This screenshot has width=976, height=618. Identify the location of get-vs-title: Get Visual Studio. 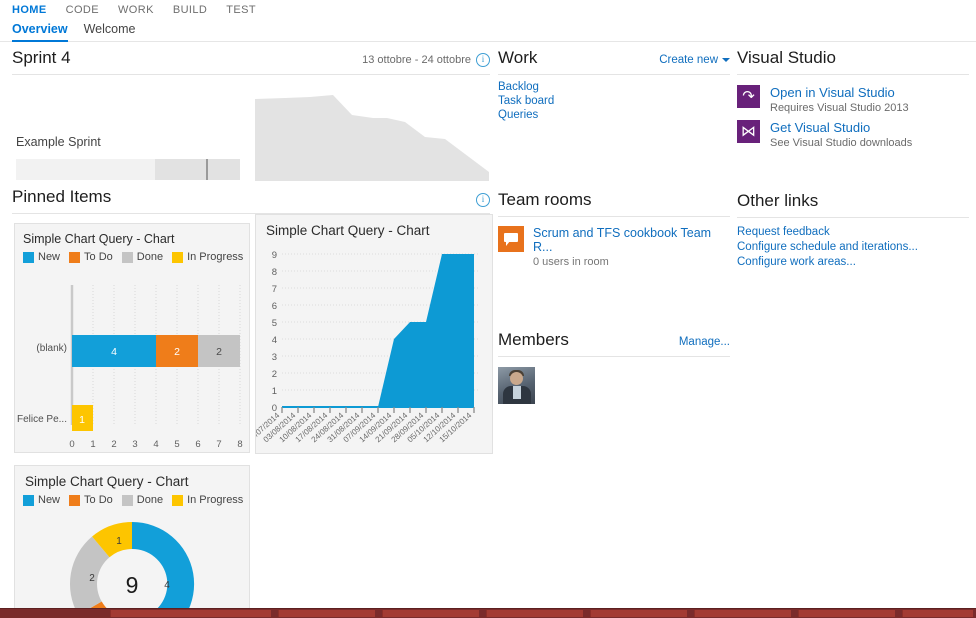
(841, 127).